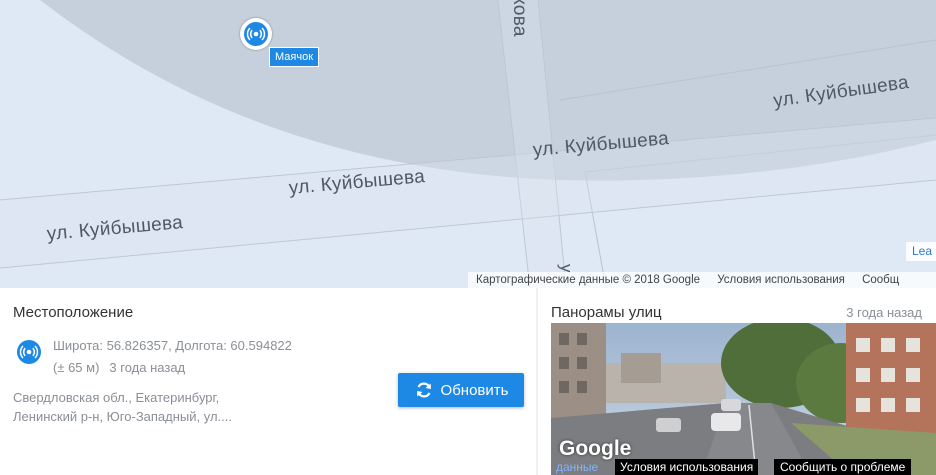  I want to click on marker-label: Маячок, so click(294, 57).